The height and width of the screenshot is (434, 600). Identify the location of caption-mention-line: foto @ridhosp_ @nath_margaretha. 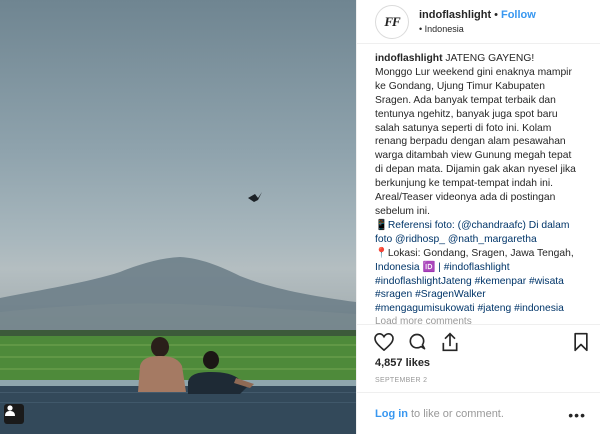
(484, 240).